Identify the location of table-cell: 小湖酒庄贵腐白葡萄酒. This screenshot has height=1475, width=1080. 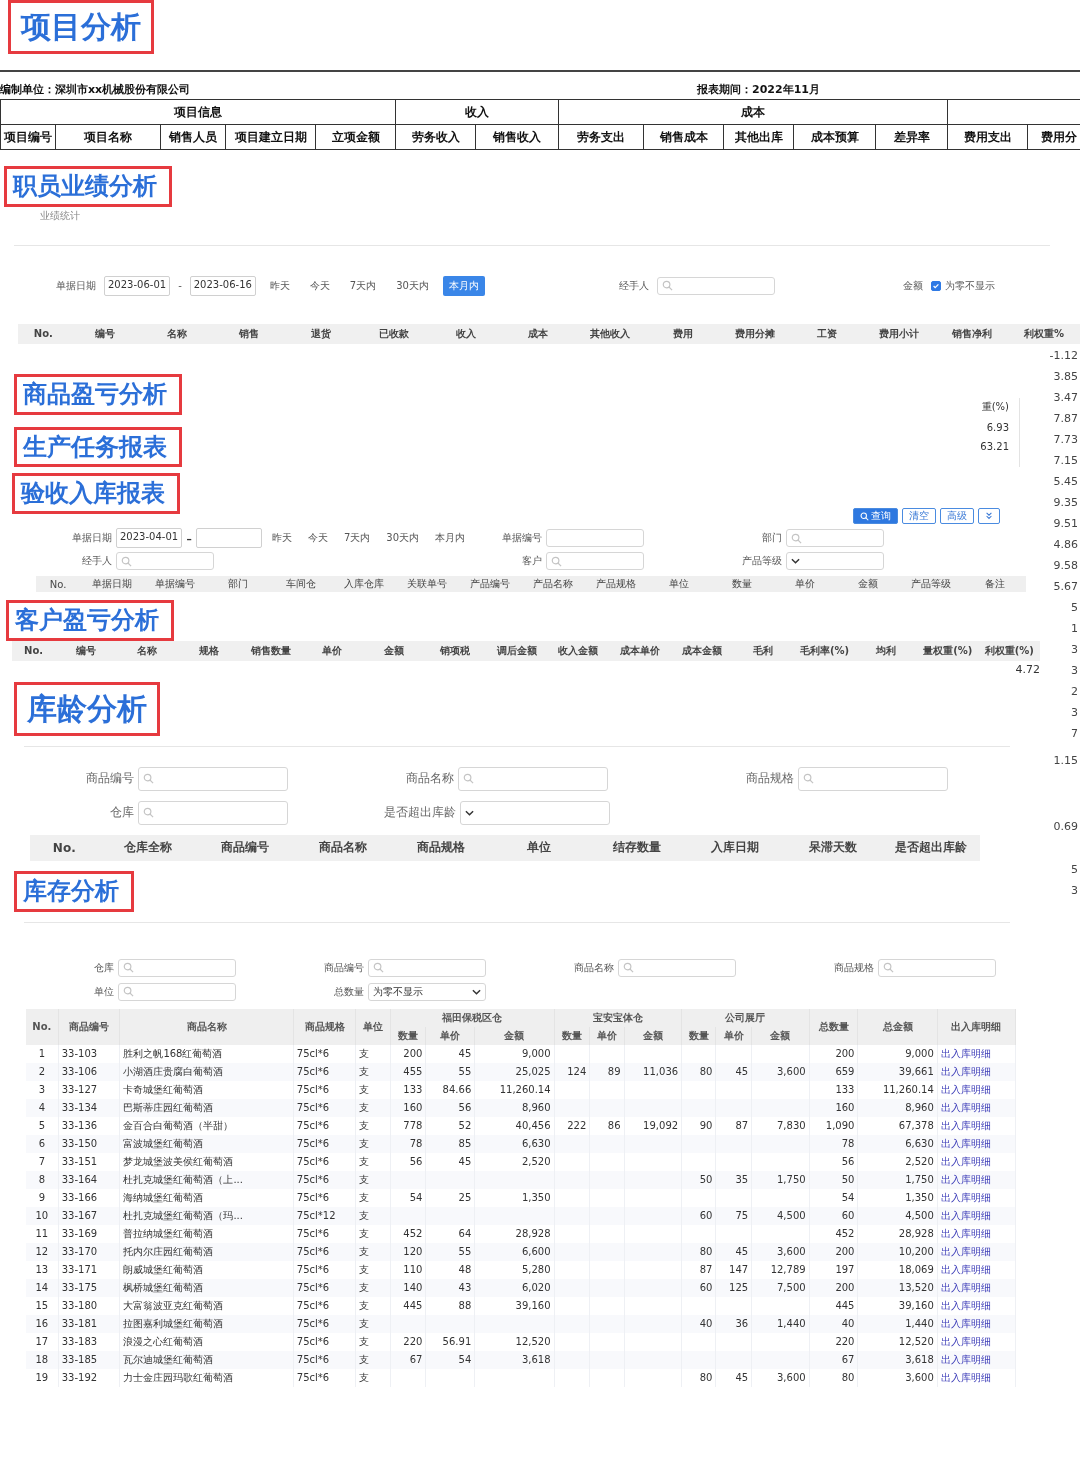
(206, 1071).